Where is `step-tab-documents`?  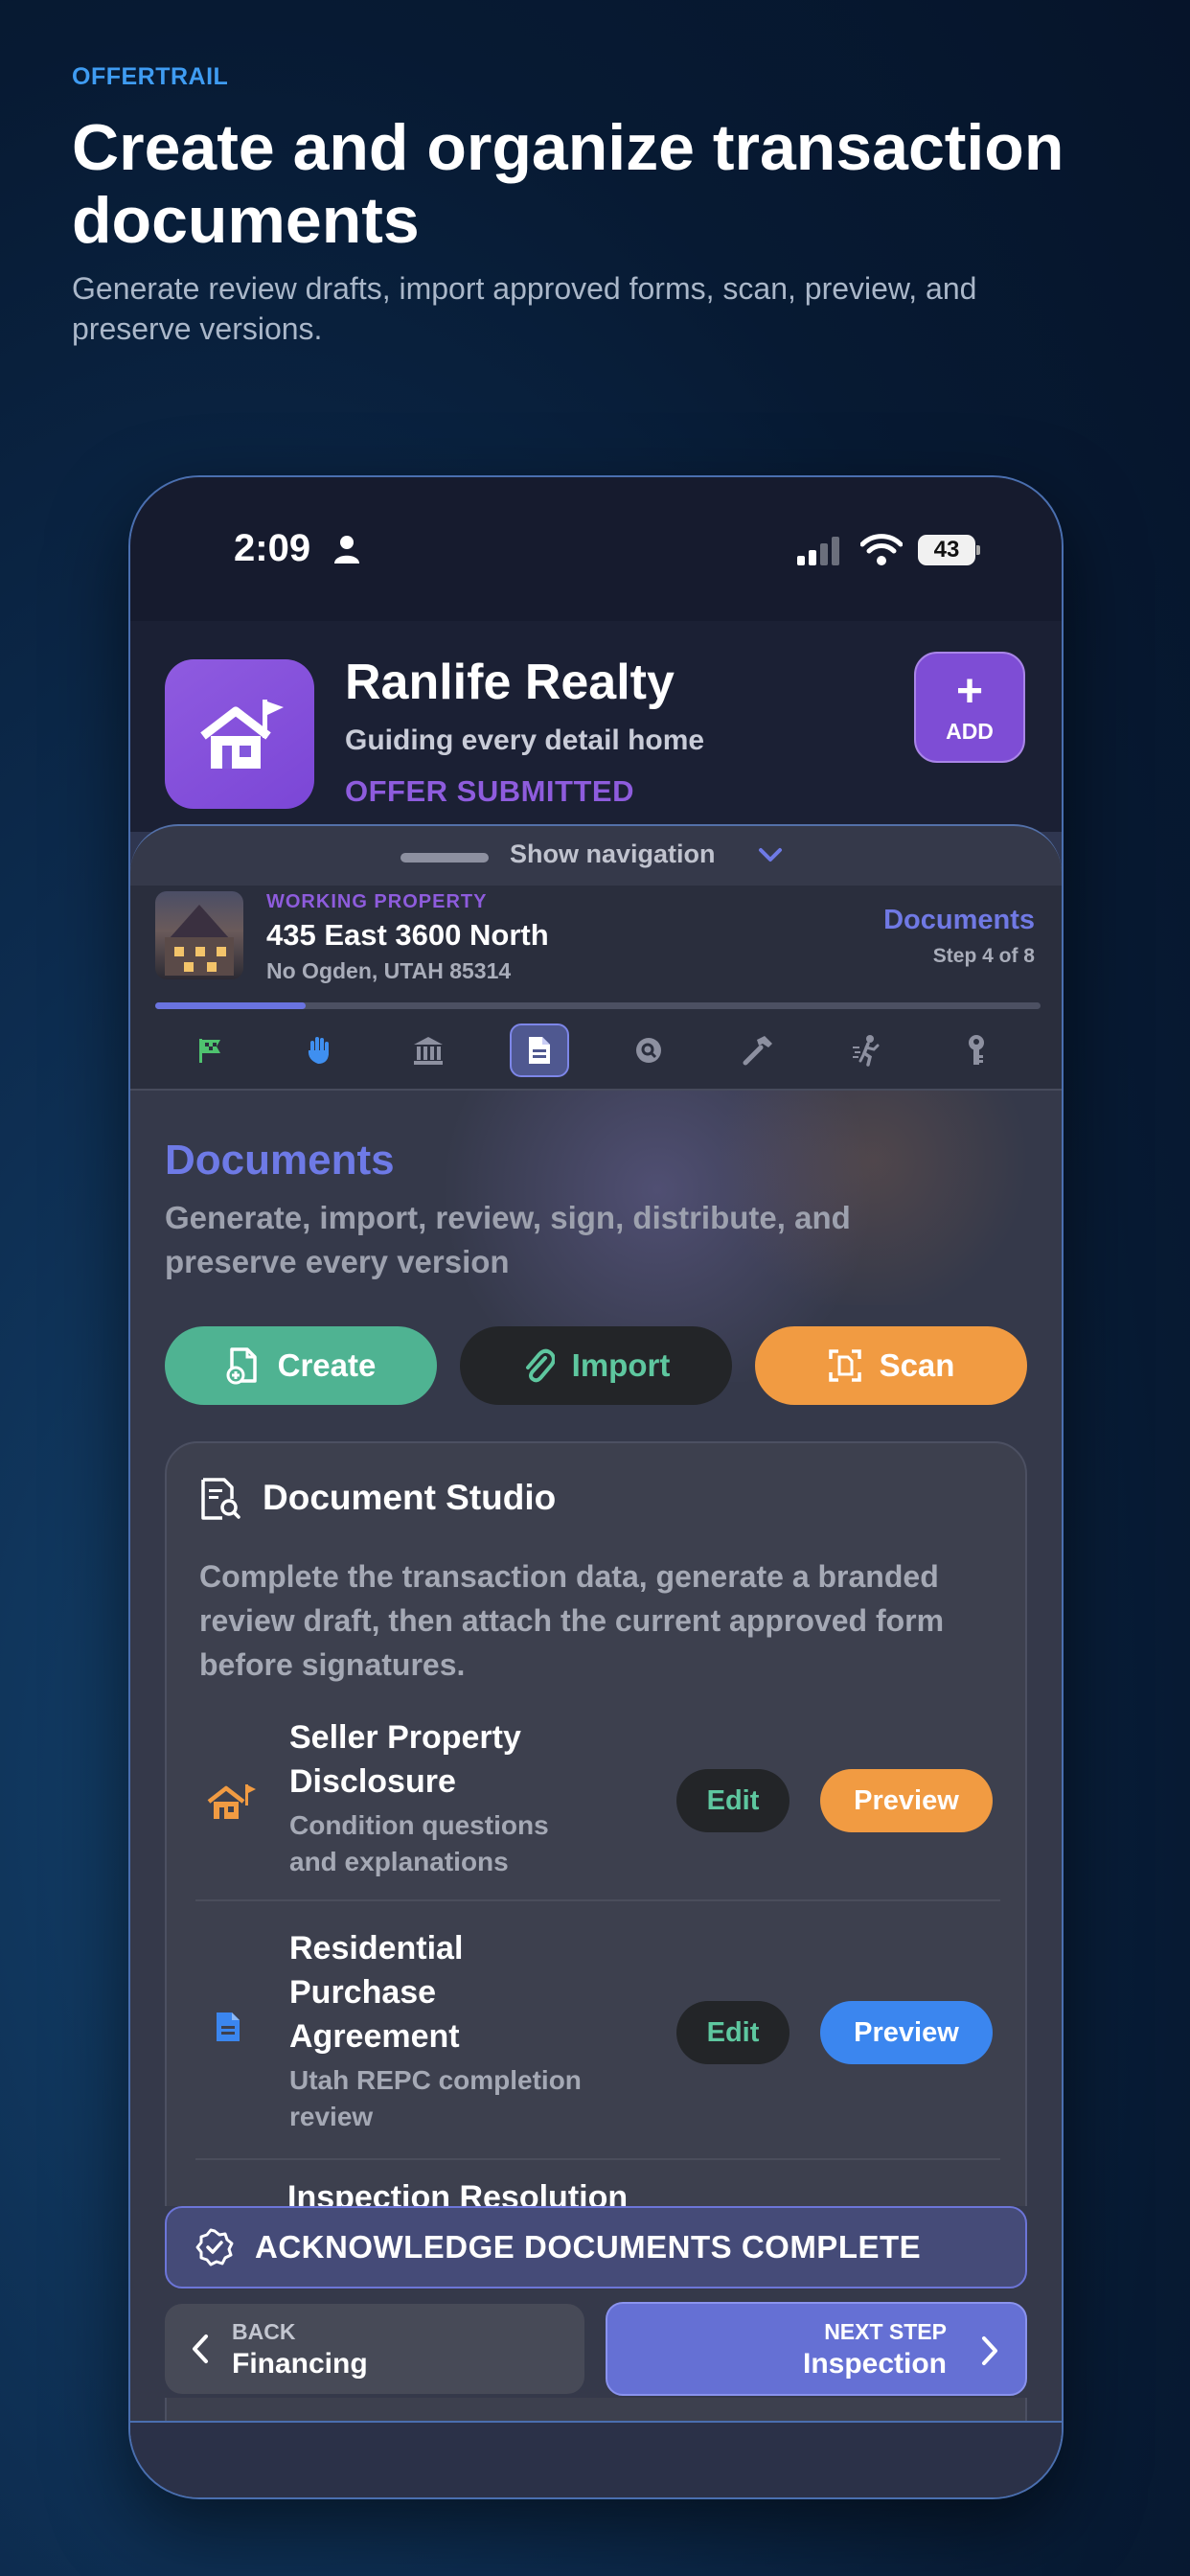
step-tab-documents is located at coordinates (540, 1050).